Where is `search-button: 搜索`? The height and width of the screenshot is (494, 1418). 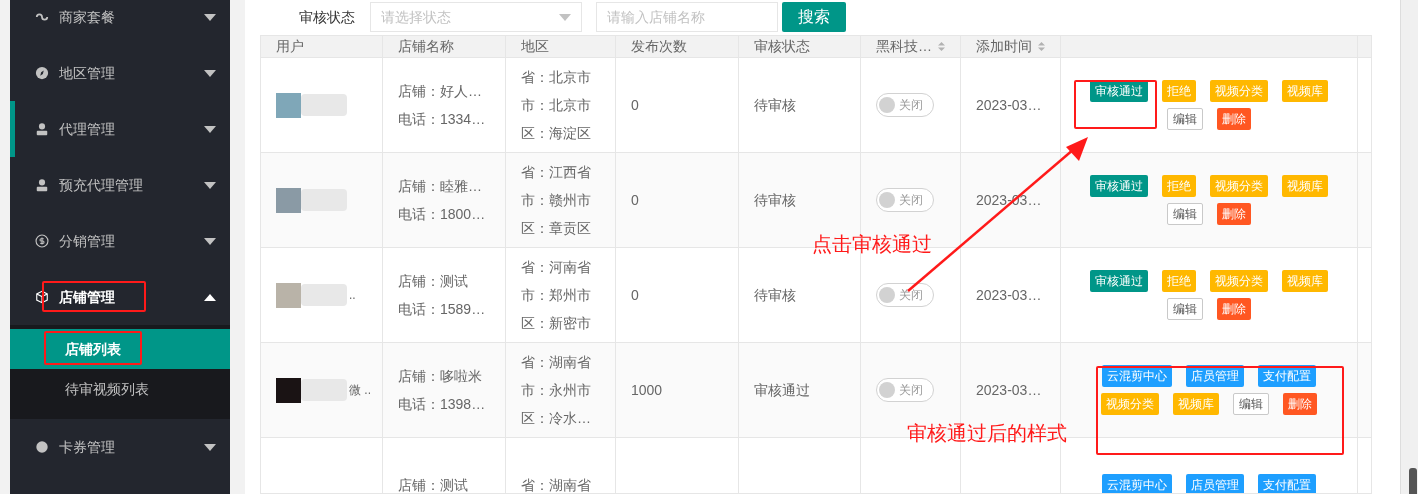 search-button: 搜索 is located at coordinates (814, 17).